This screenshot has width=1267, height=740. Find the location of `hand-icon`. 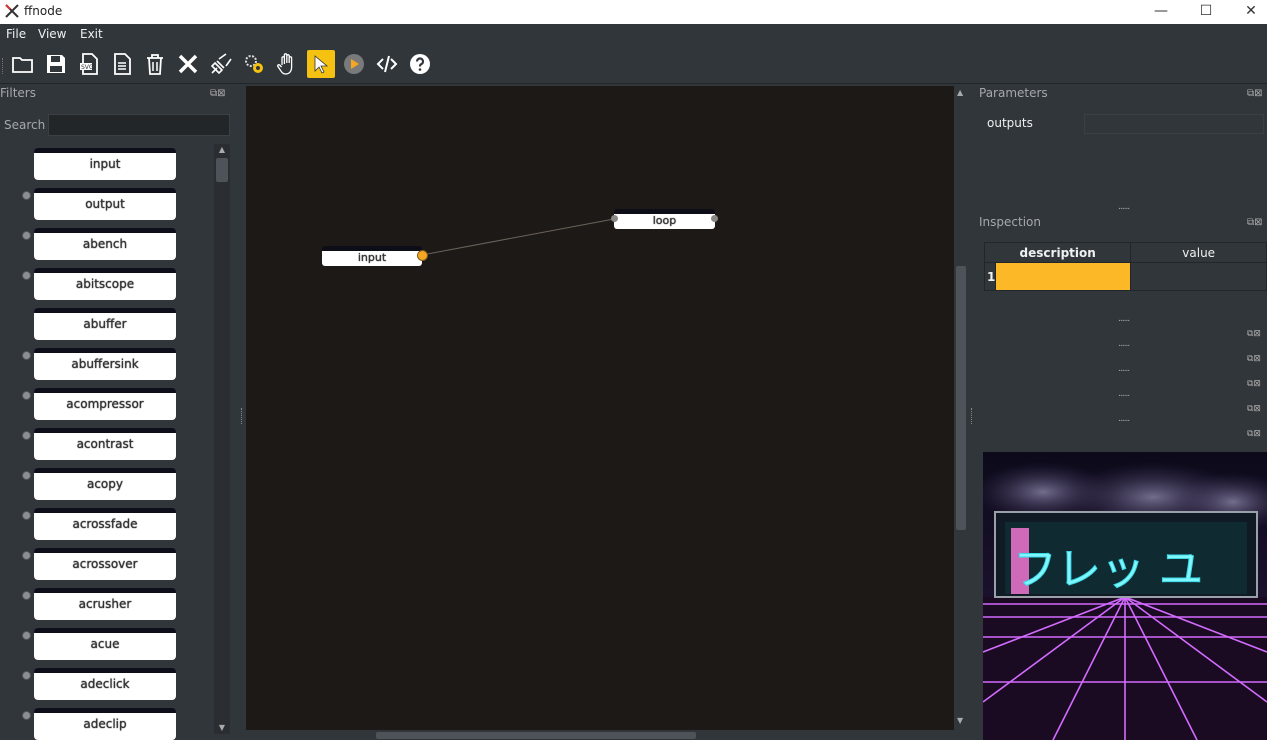

hand-icon is located at coordinates (287, 64).